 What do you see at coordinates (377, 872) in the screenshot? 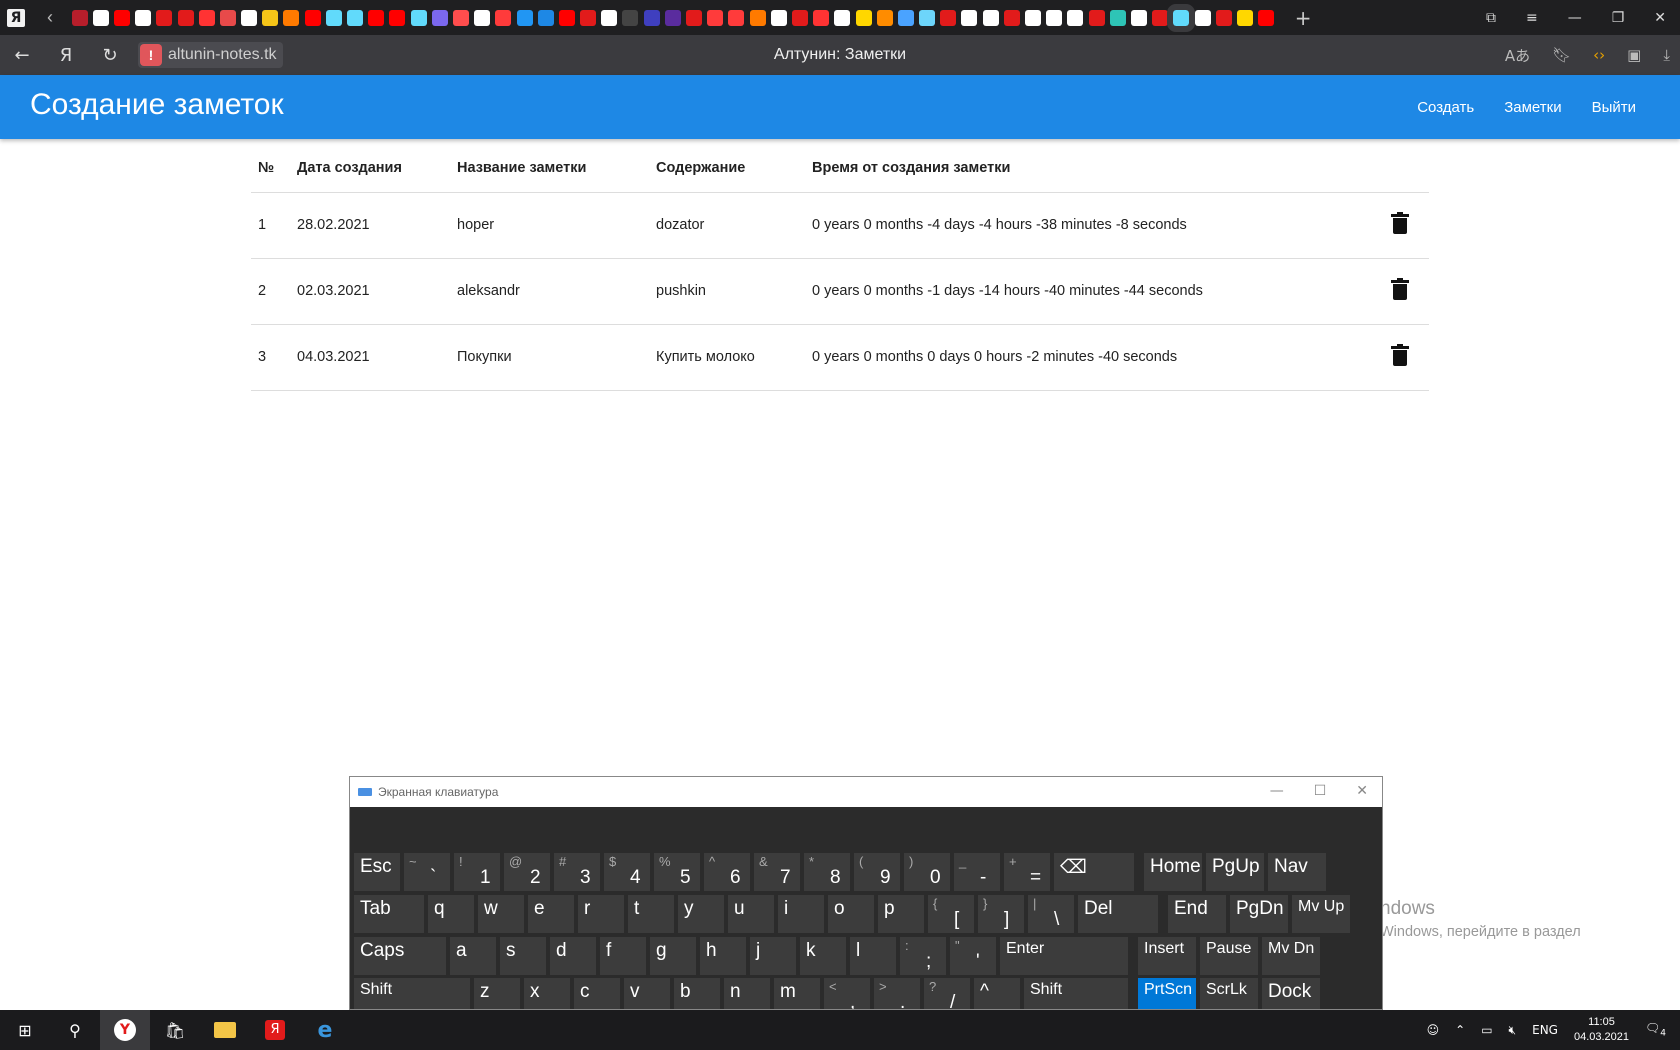
I see `osk-key: Esc` at bounding box center [377, 872].